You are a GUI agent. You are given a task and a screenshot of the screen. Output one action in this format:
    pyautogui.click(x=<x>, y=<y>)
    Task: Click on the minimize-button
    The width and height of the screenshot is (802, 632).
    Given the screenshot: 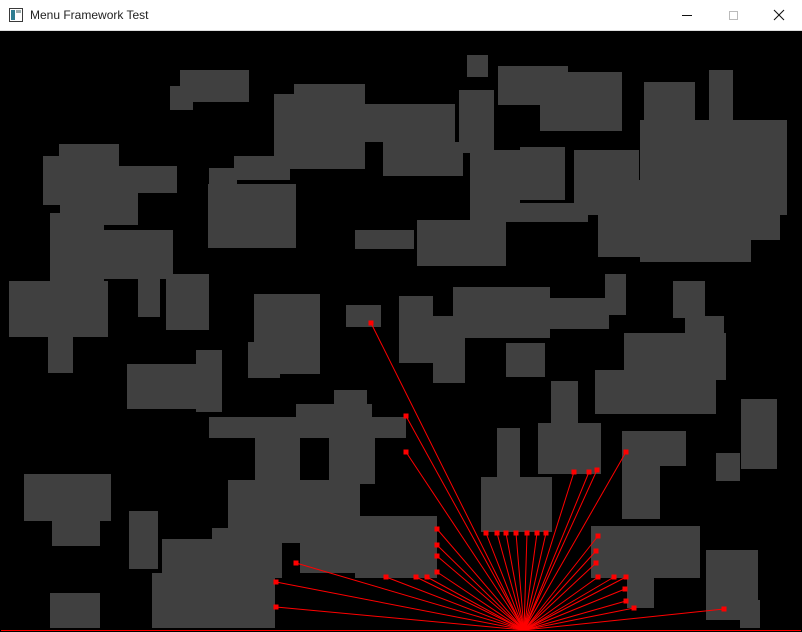 What is the action you would take?
    pyautogui.click(x=687, y=15)
    